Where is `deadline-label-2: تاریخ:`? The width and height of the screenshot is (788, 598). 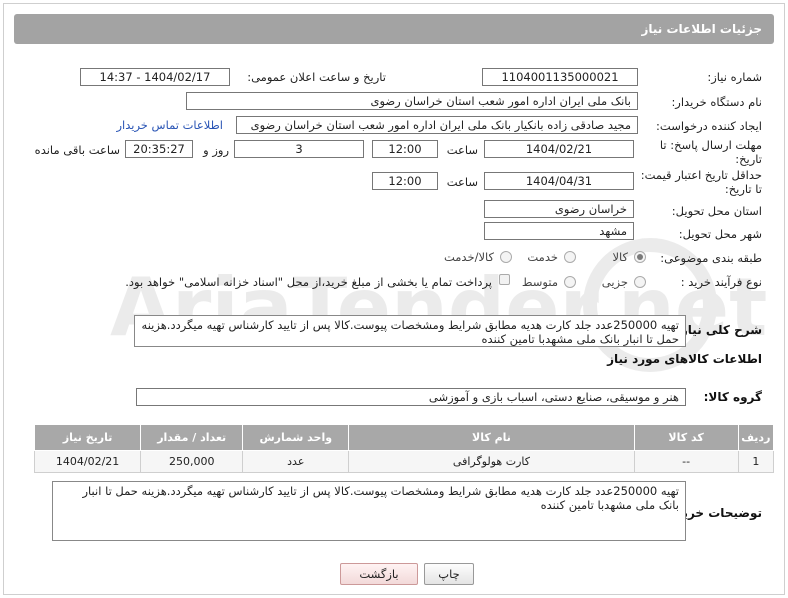 deadline-label-2: تاریخ: is located at coordinates (748, 159).